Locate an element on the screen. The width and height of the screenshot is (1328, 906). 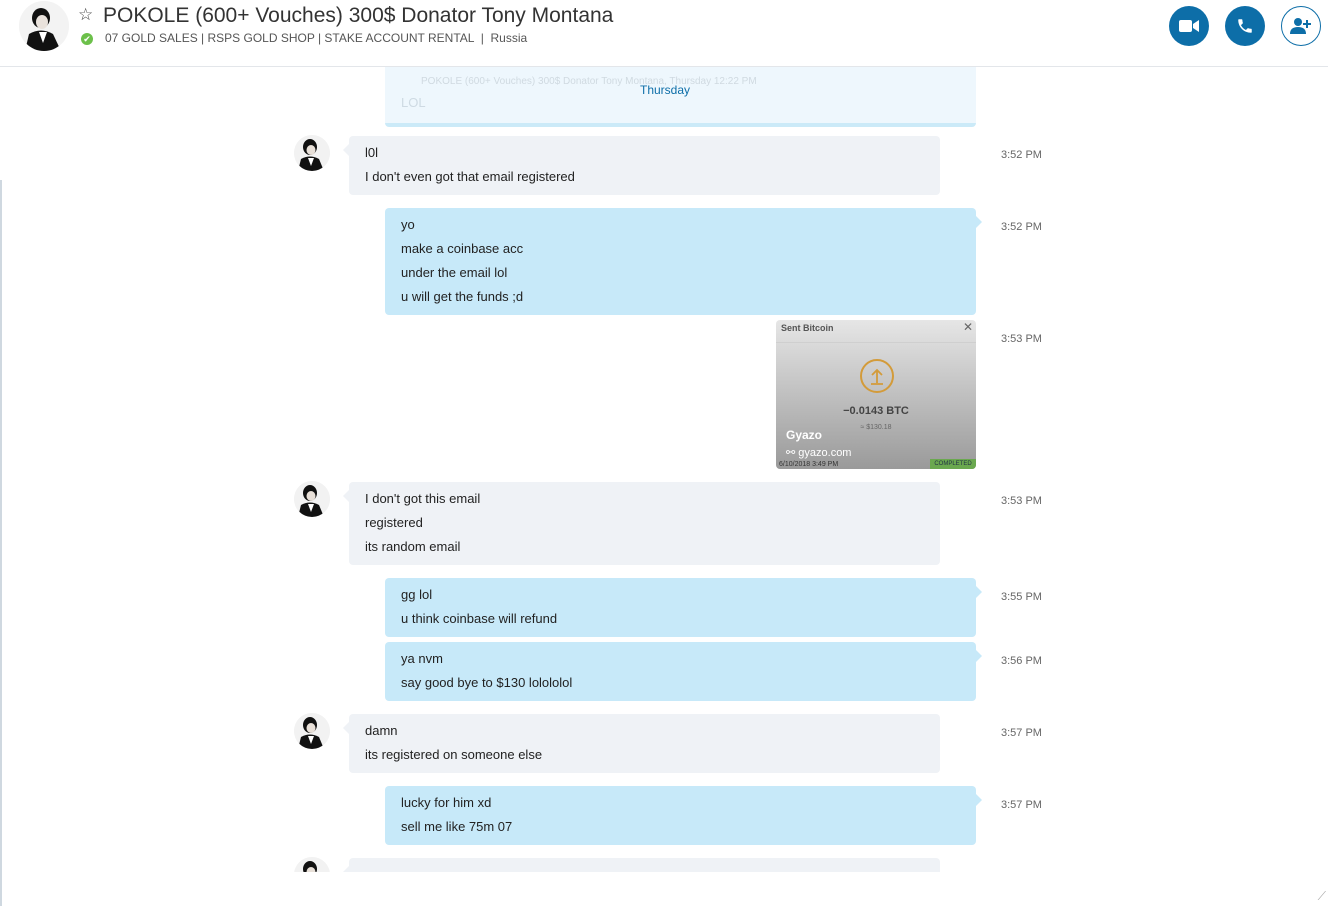
message-timestamp: 3:56 PM is located at coordinates (1021, 661).